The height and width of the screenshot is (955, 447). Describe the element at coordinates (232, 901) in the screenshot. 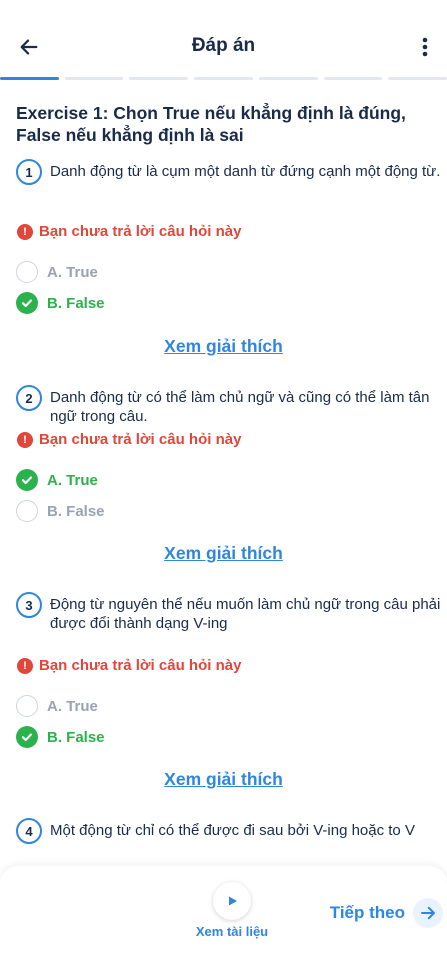

I see `play-icon` at that location.